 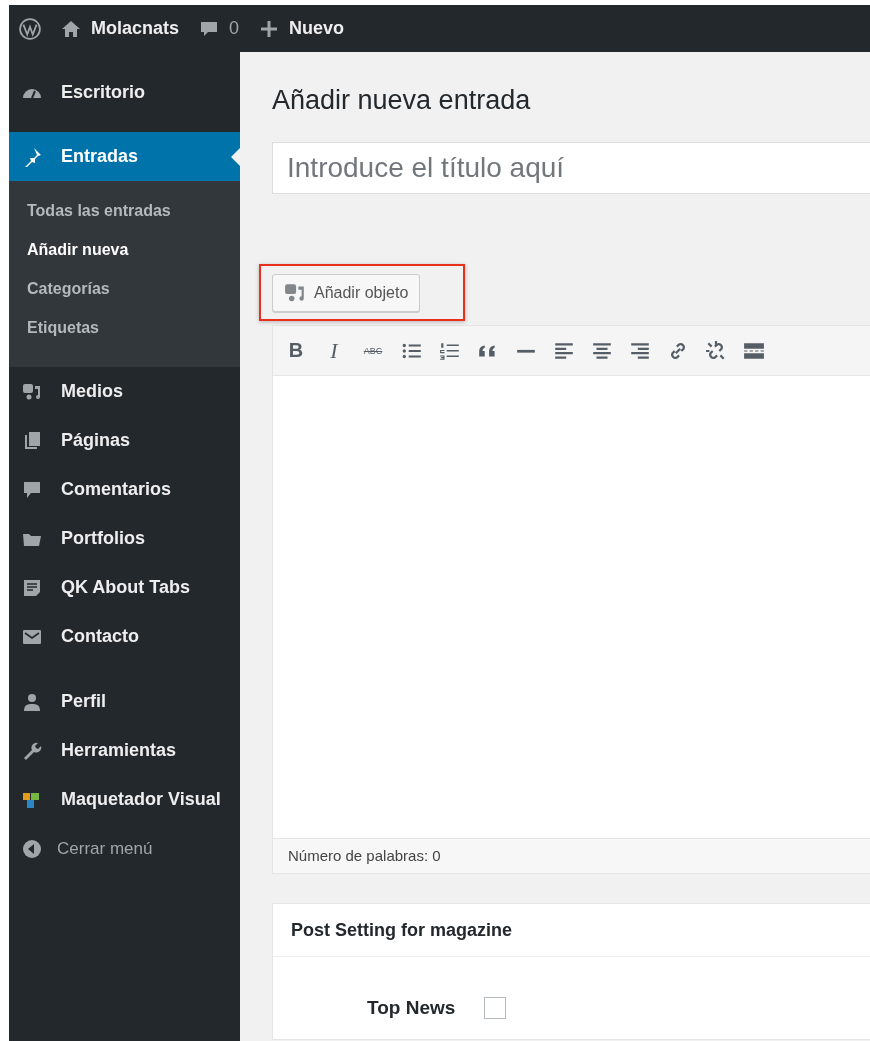 I want to click on sidebar-item: Entradas, so click(x=124, y=156).